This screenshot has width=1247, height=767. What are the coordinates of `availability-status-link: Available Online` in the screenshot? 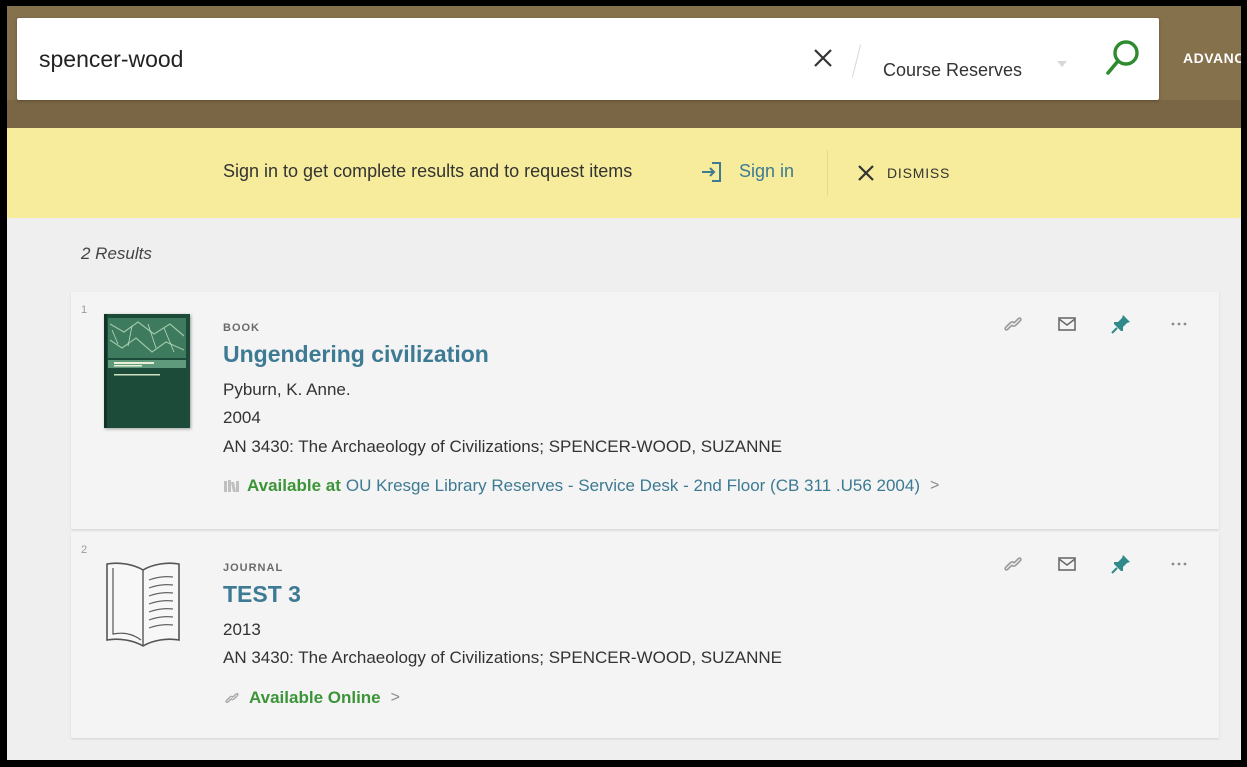 It's located at (315, 698).